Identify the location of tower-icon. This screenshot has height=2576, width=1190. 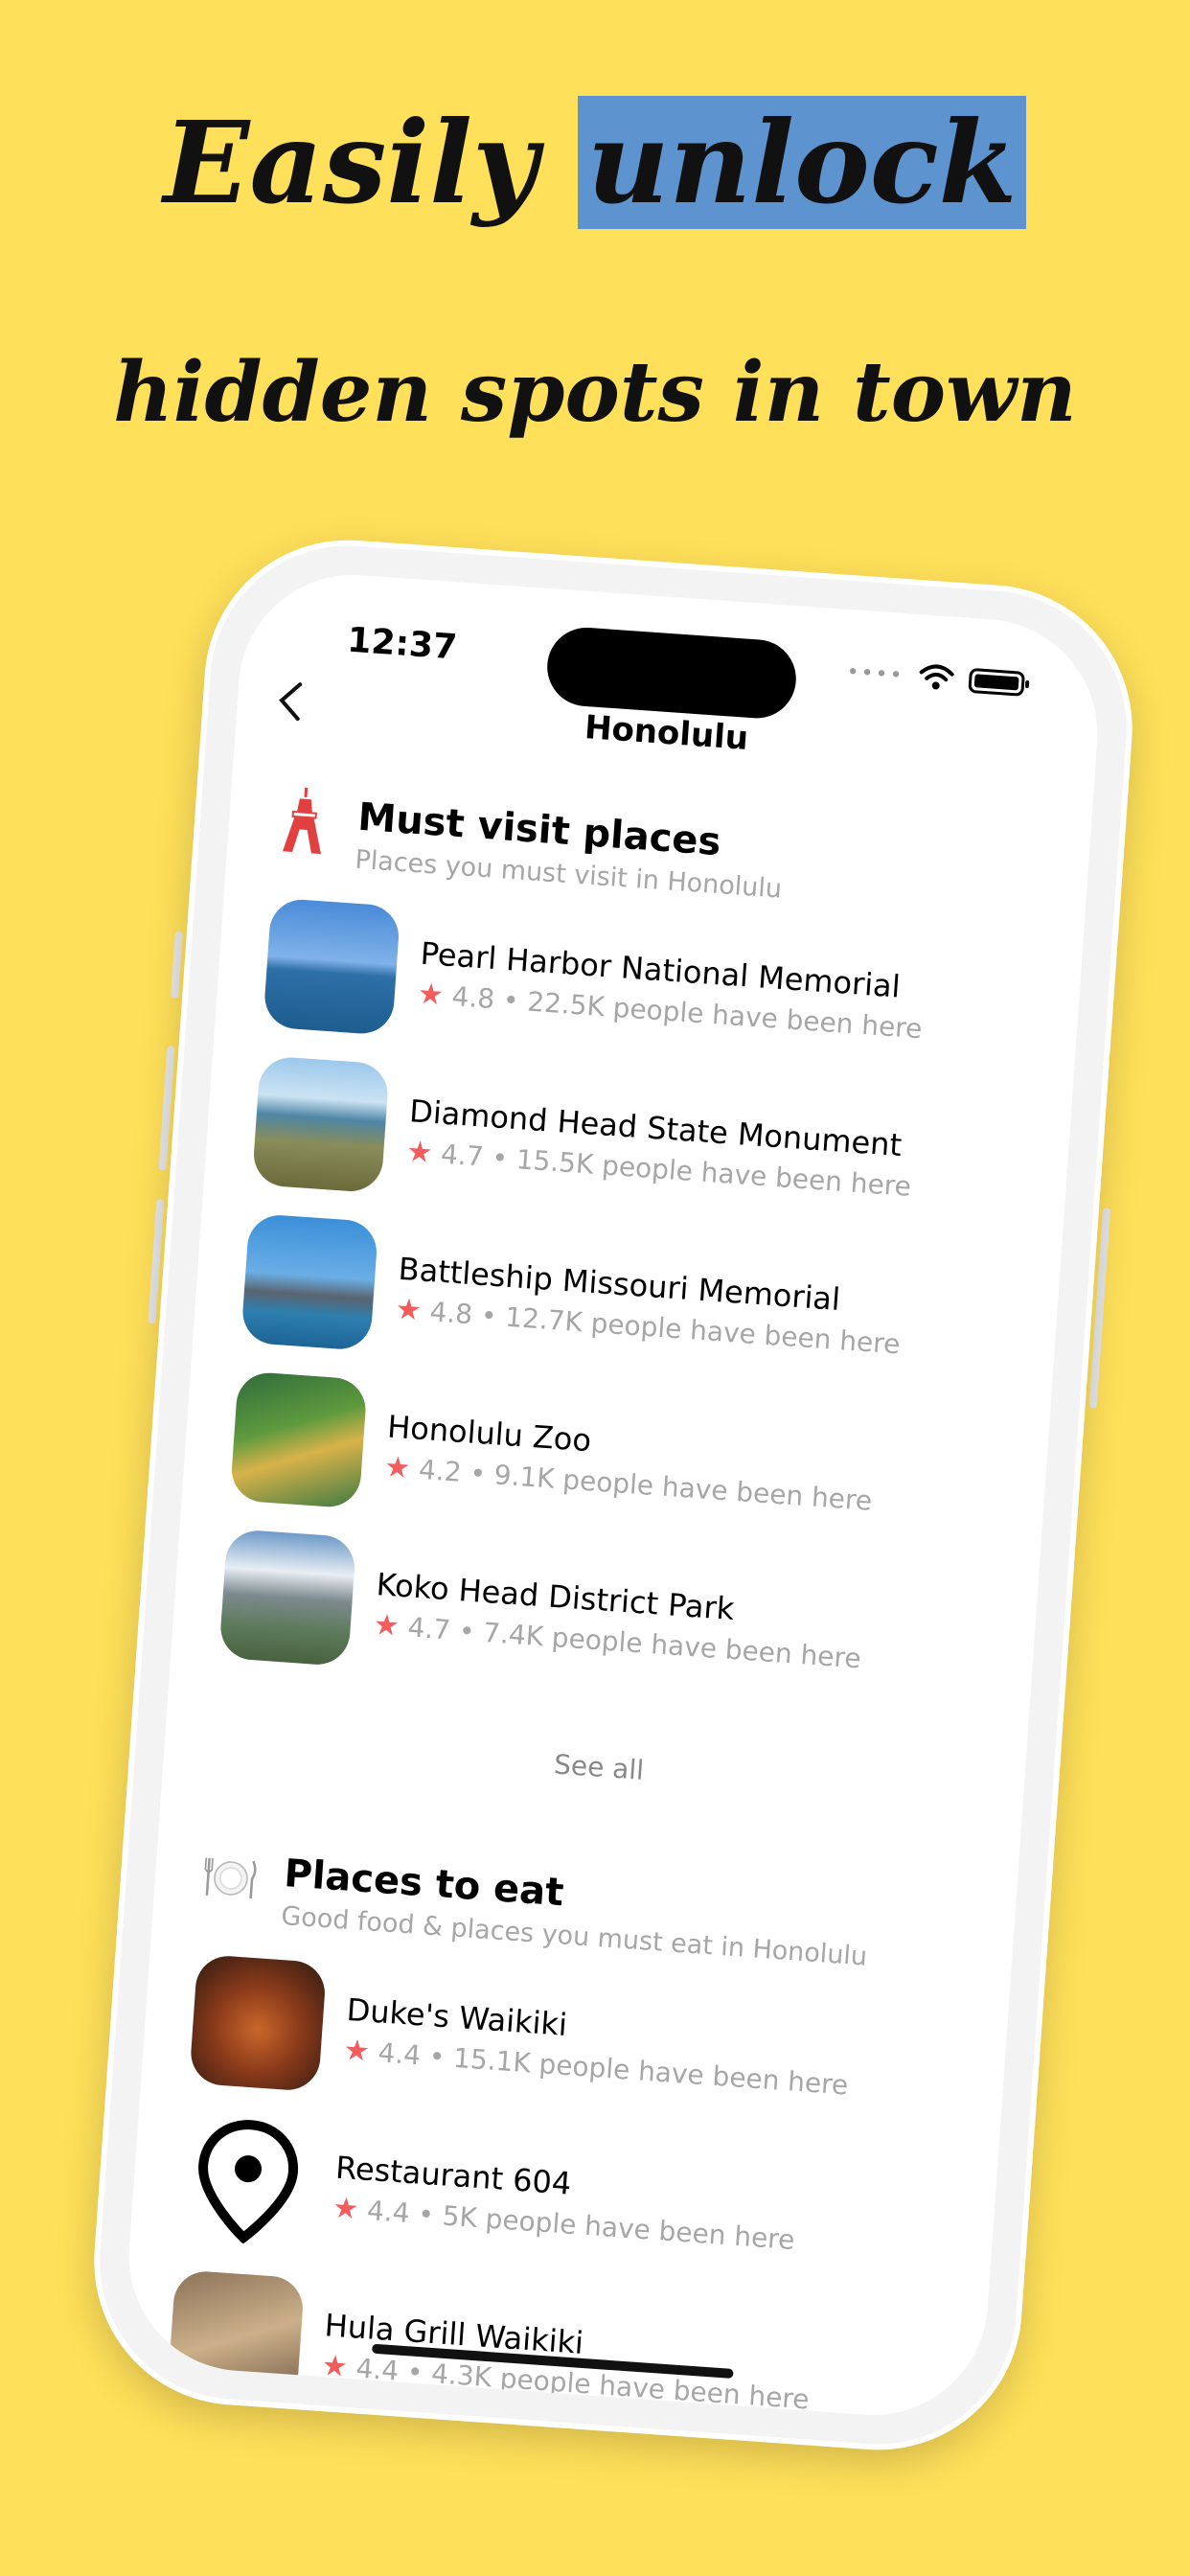
(304, 821).